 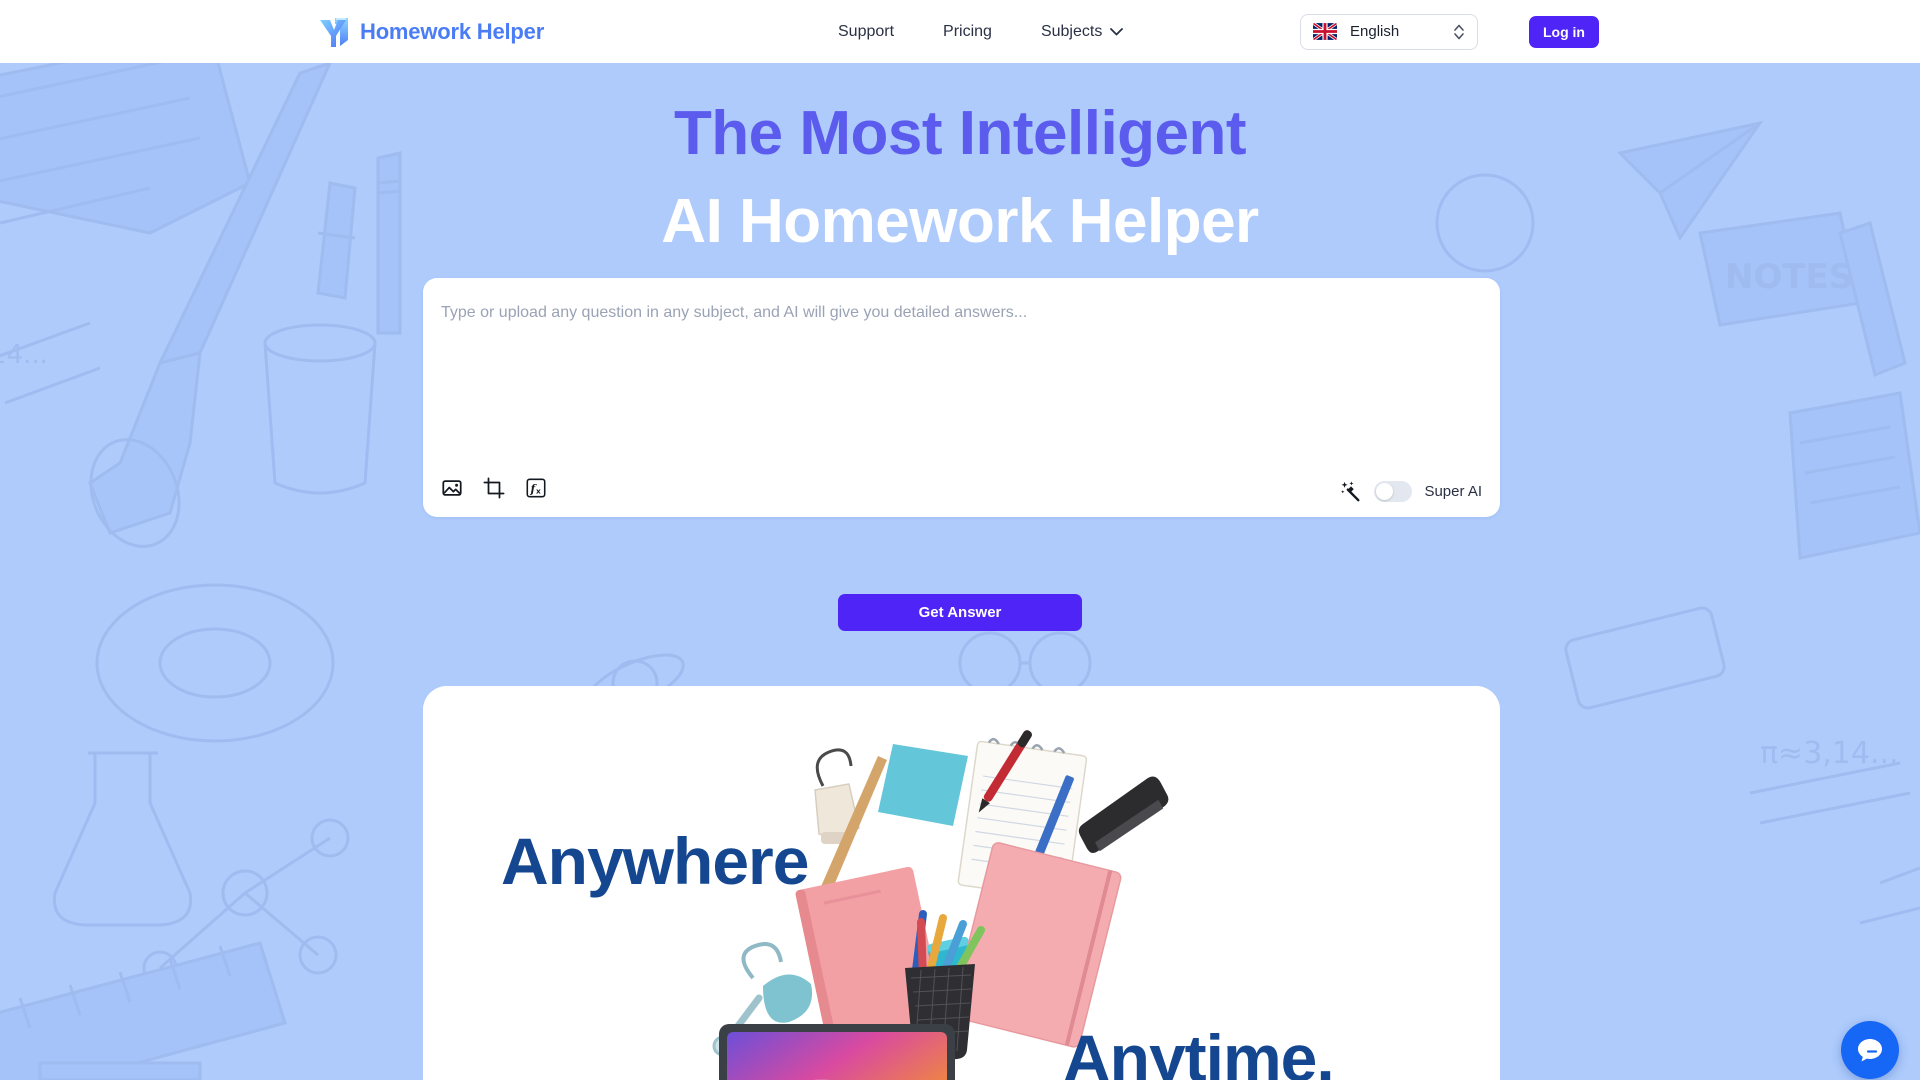 I want to click on question-input, so click(x=961, y=372).